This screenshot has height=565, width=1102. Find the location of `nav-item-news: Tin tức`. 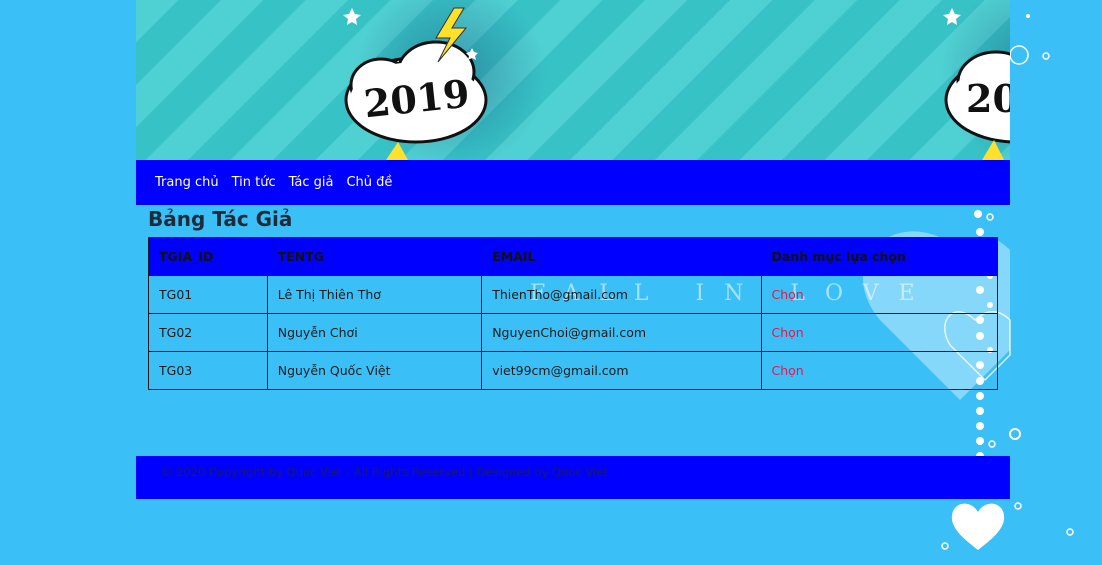

nav-item-news: Tin tức is located at coordinates (254, 182).